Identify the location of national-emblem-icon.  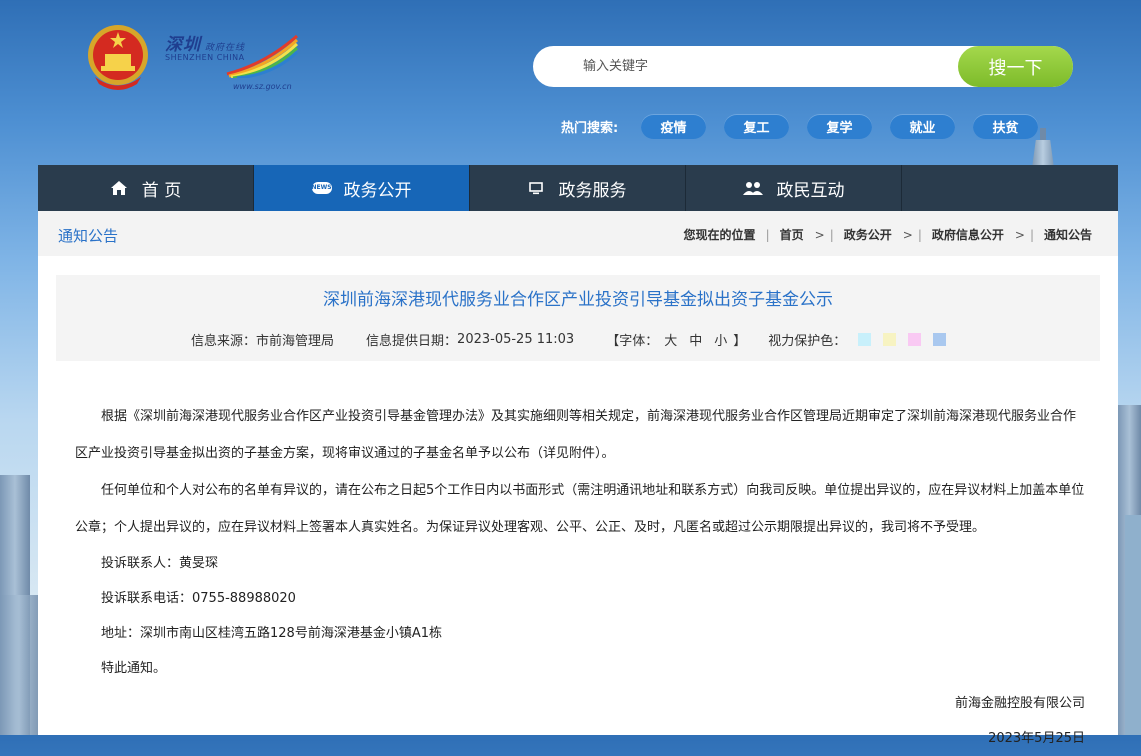
(118, 57).